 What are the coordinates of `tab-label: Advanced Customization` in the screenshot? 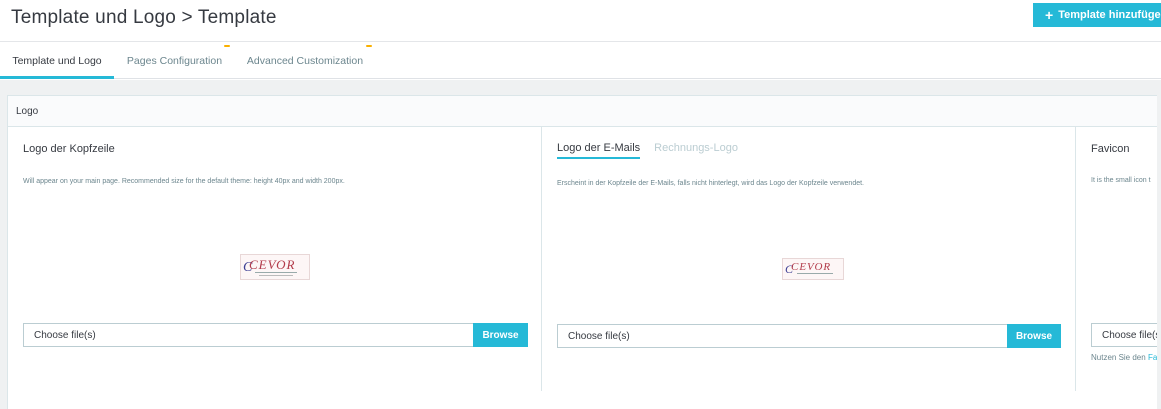 It's located at (305, 60).